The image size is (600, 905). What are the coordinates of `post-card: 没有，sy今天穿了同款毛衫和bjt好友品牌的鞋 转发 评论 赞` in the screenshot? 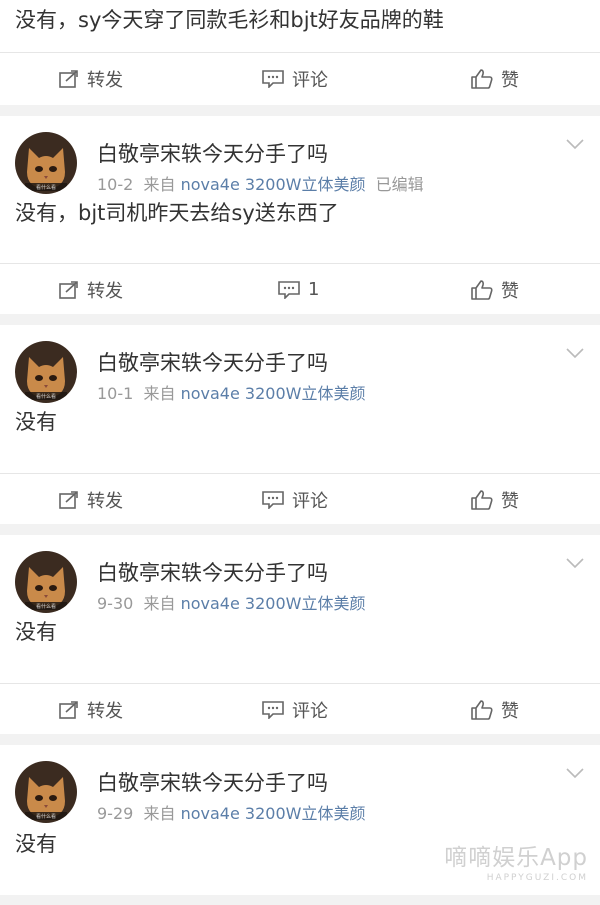 It's located at (300, 52).